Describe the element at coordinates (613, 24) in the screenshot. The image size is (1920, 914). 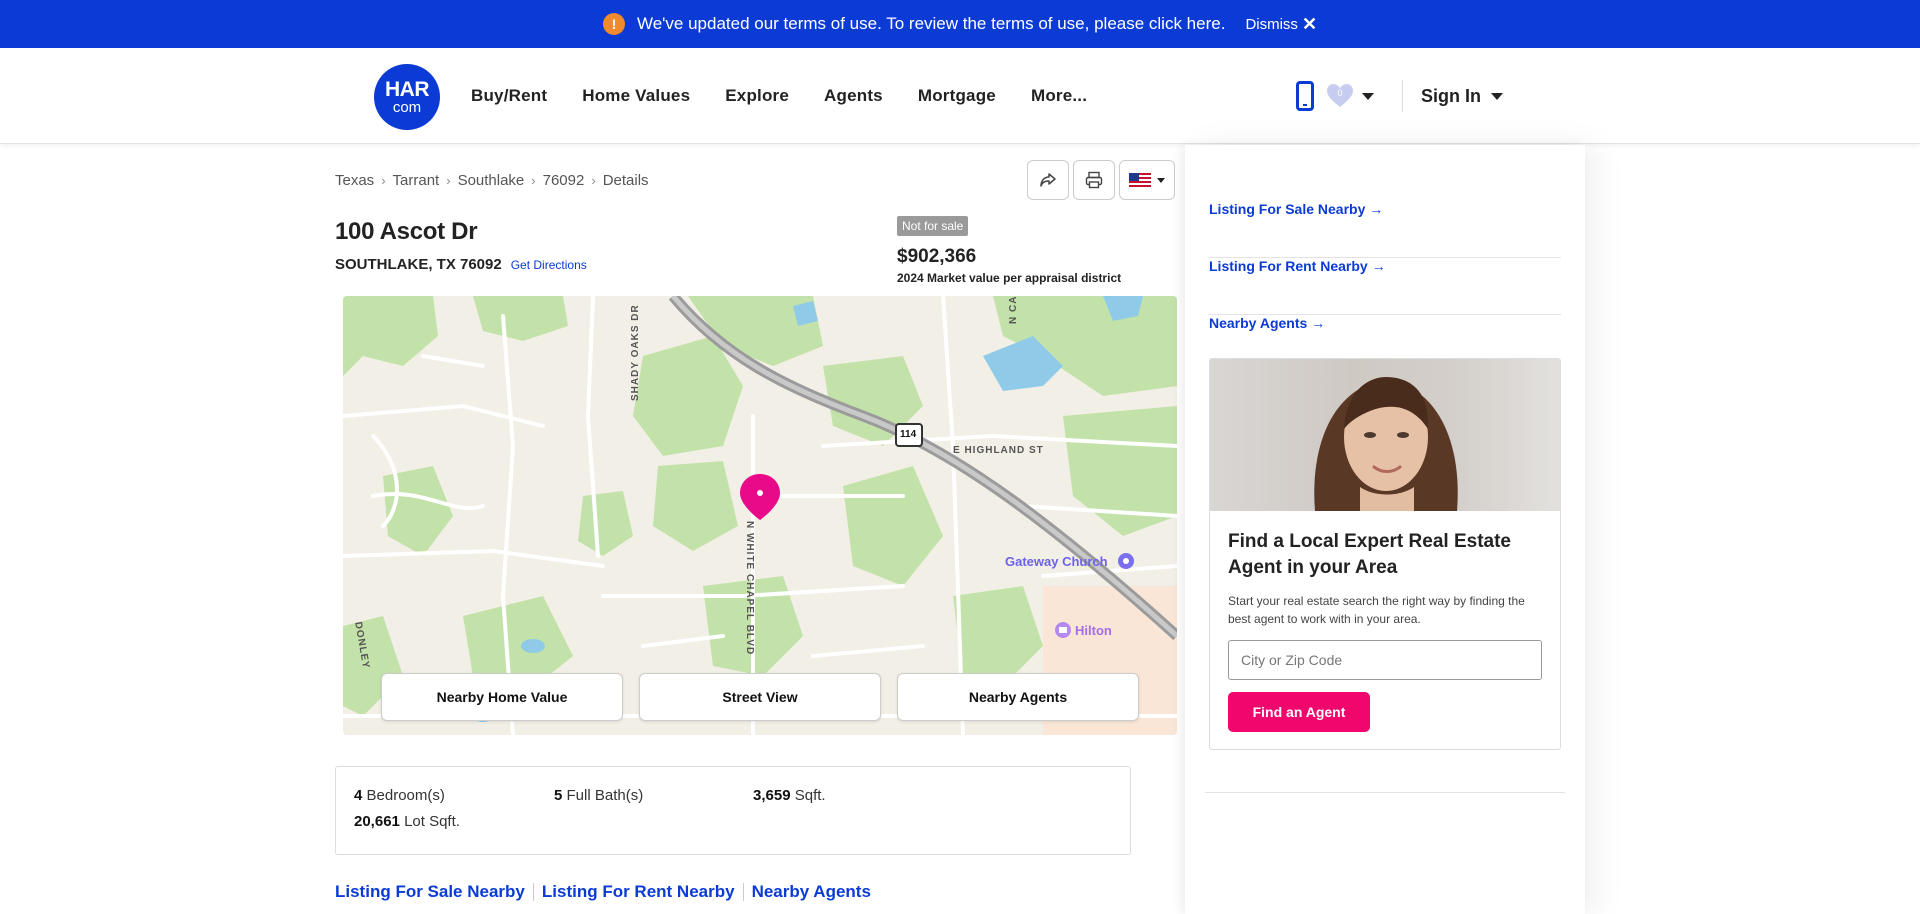
I see `warning-icon: !` at that location.